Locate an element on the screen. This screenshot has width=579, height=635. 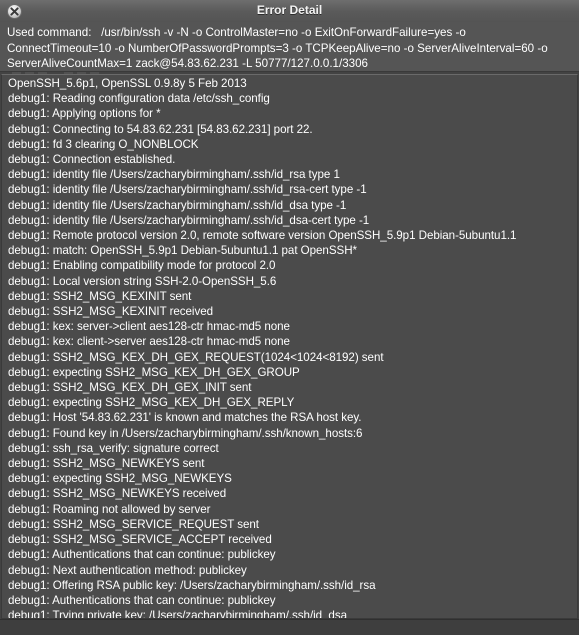
log-line: debug1: SSH2_MSG_NEWKEYS sent is located at coordinates (106, 464).